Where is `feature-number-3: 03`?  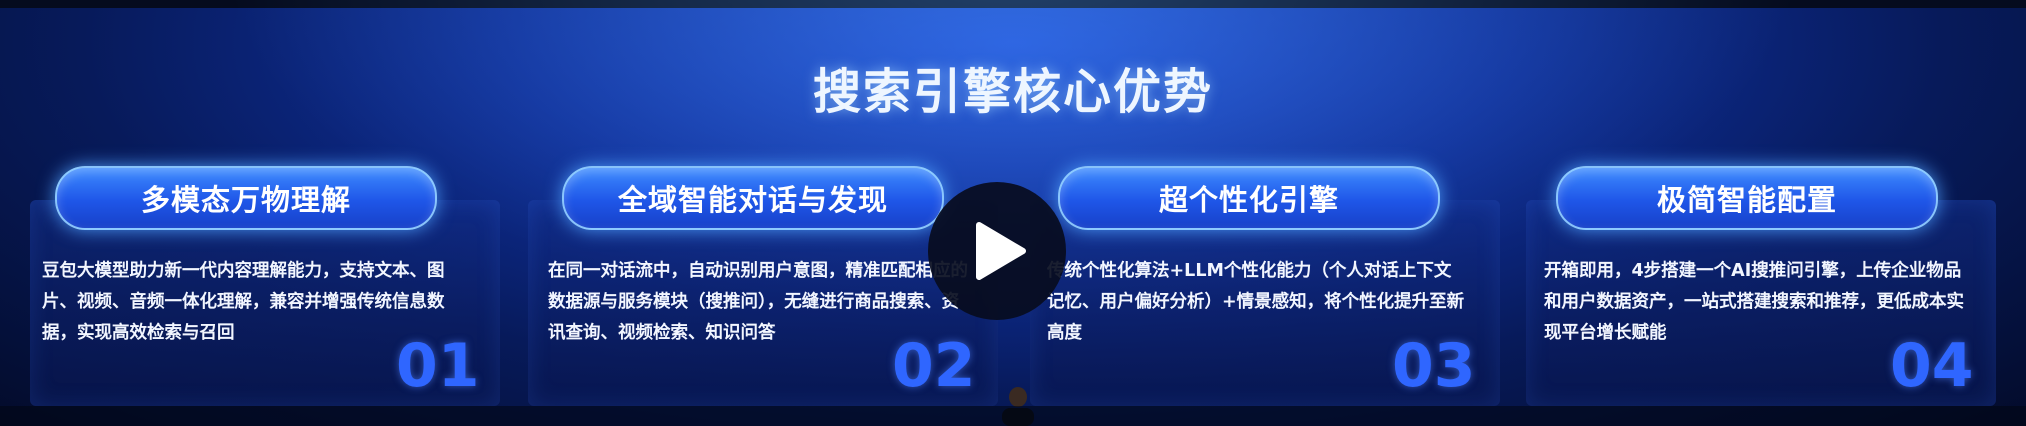 feature-number-3: 03 is located at coordinates (1434, 366).